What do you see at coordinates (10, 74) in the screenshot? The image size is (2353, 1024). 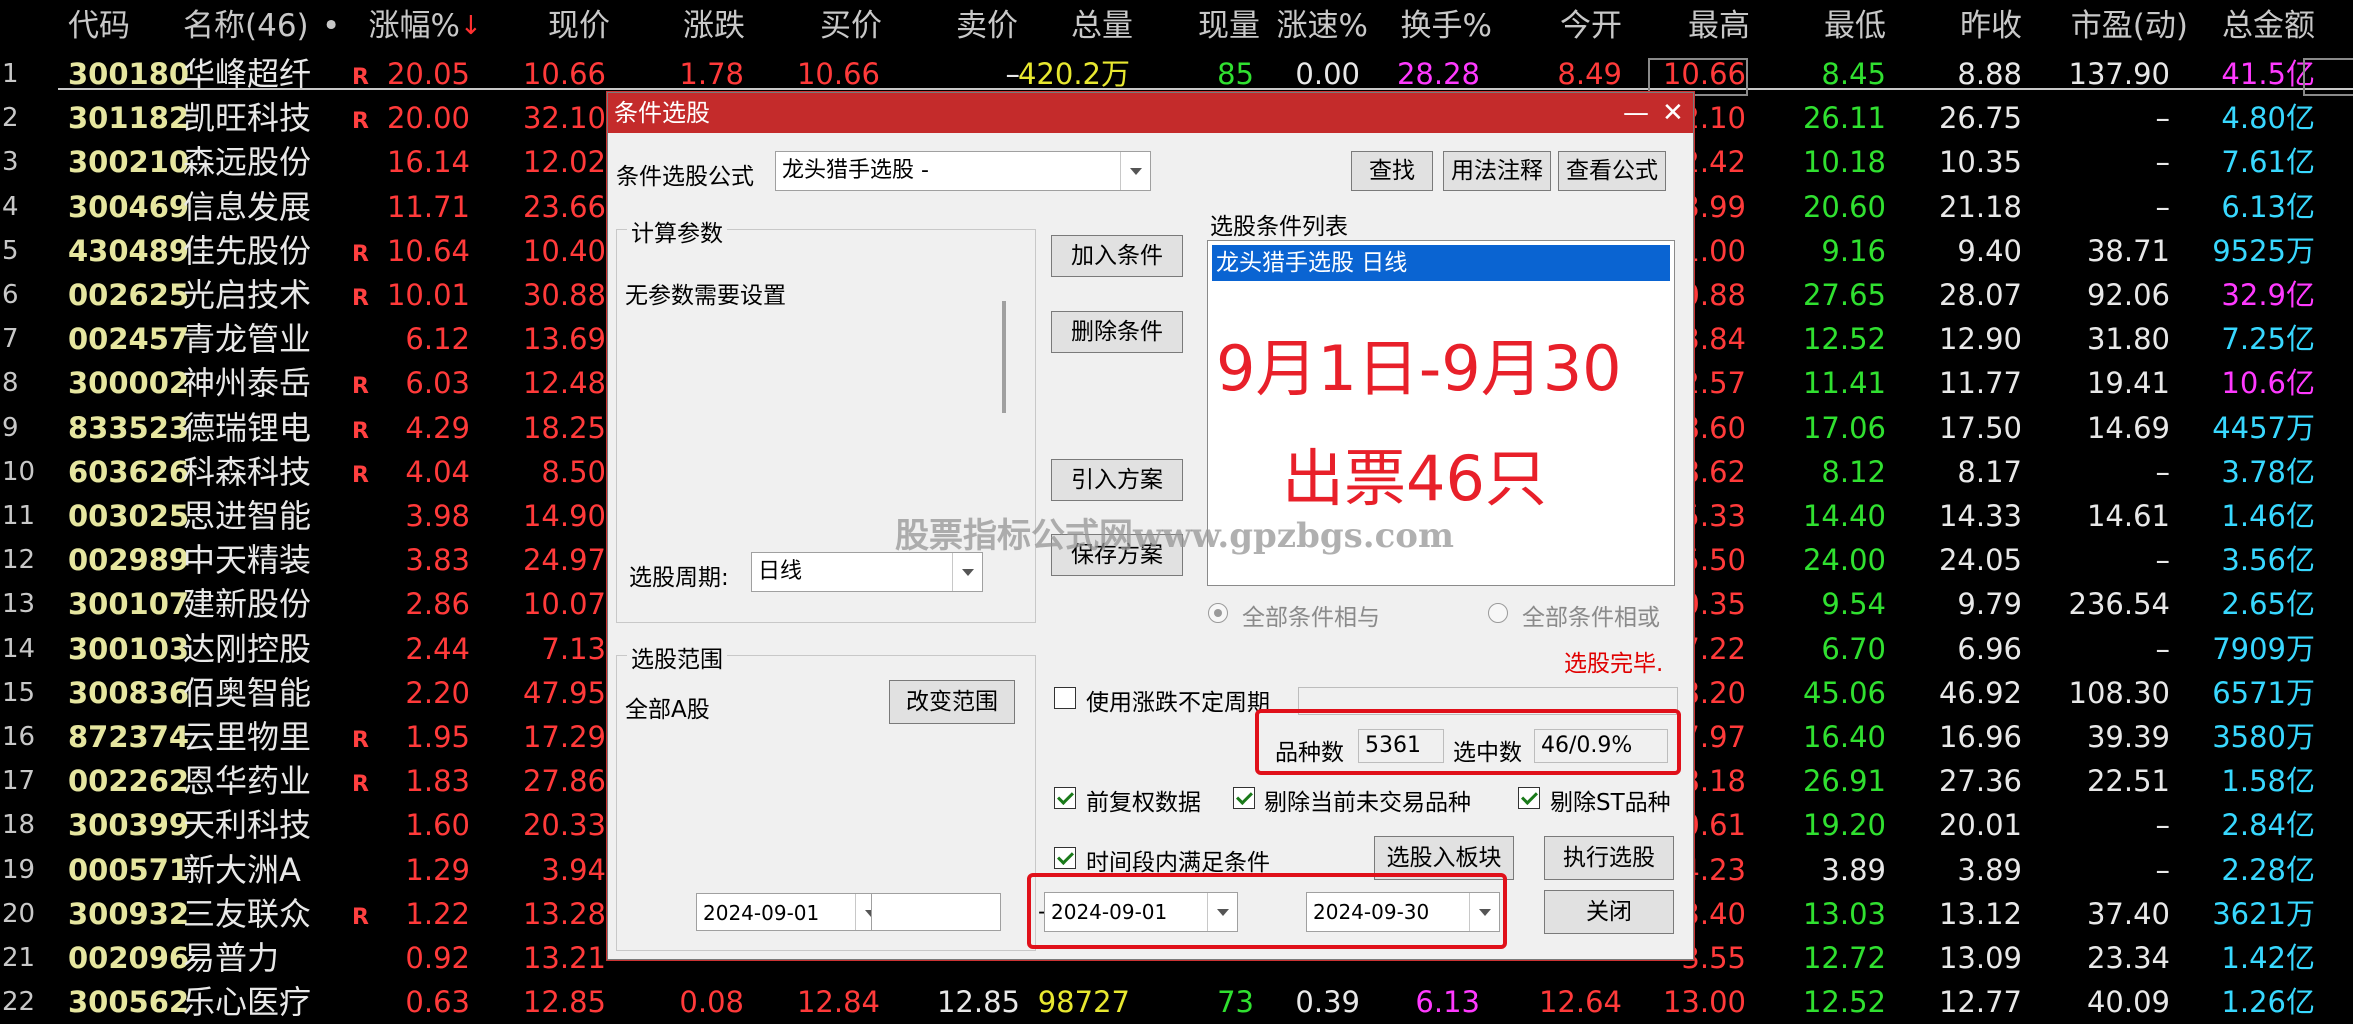 I see `cell-idx: 1` at bounding box center [10, 74].